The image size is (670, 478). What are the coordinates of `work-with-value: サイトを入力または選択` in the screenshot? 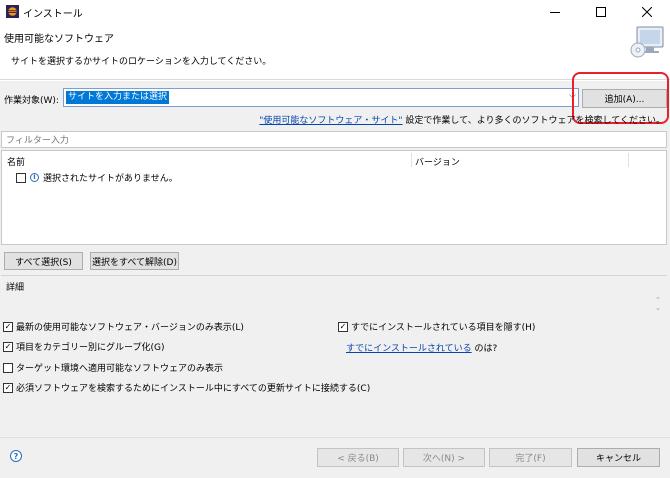 It's located at (118, 97).